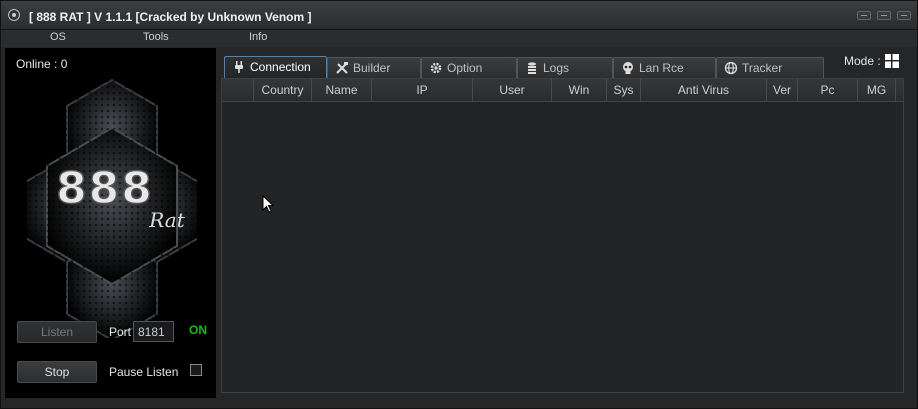 This screenshot has width=918, height=409. I want to click on menu-bar: OS Tools Info, so click(459, 38).